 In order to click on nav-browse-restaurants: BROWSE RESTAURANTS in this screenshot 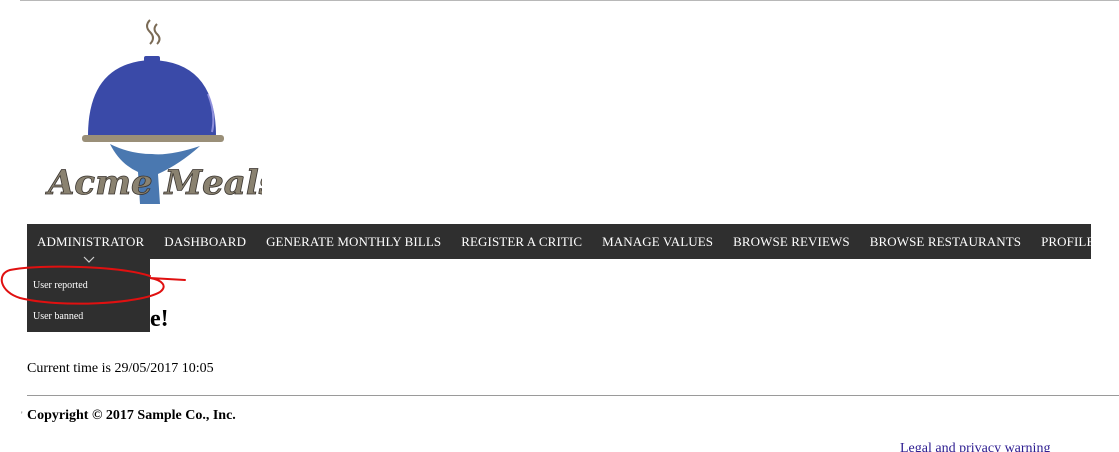, I will do `click(945, 241)`.